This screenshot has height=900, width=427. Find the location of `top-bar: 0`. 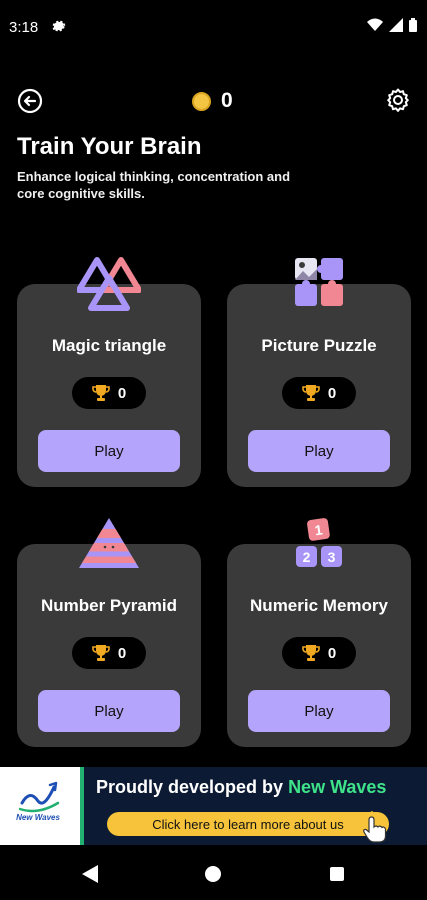

top-bar: 0 is located at coordinates (213, 100).